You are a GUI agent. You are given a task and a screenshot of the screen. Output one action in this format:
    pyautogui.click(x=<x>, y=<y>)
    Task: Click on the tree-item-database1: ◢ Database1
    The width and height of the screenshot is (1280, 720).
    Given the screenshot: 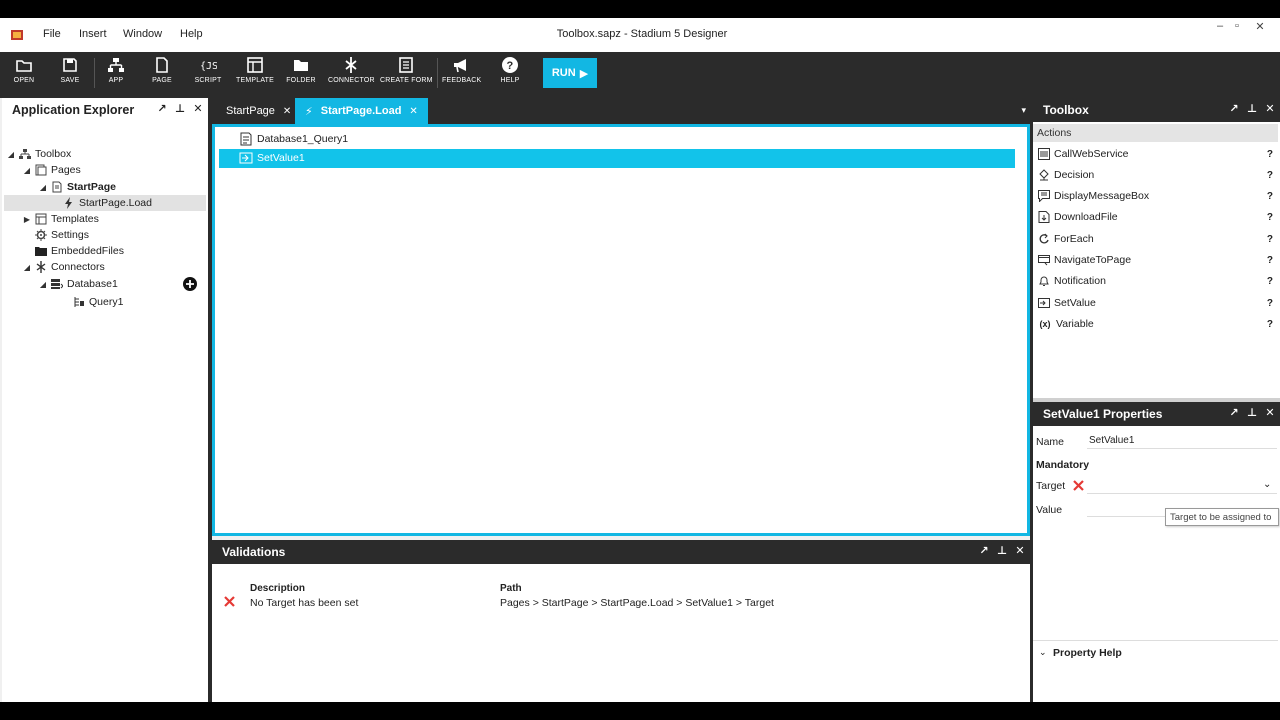 What is the action you would take?
    pyautogui.click(x=78, y=284)
    